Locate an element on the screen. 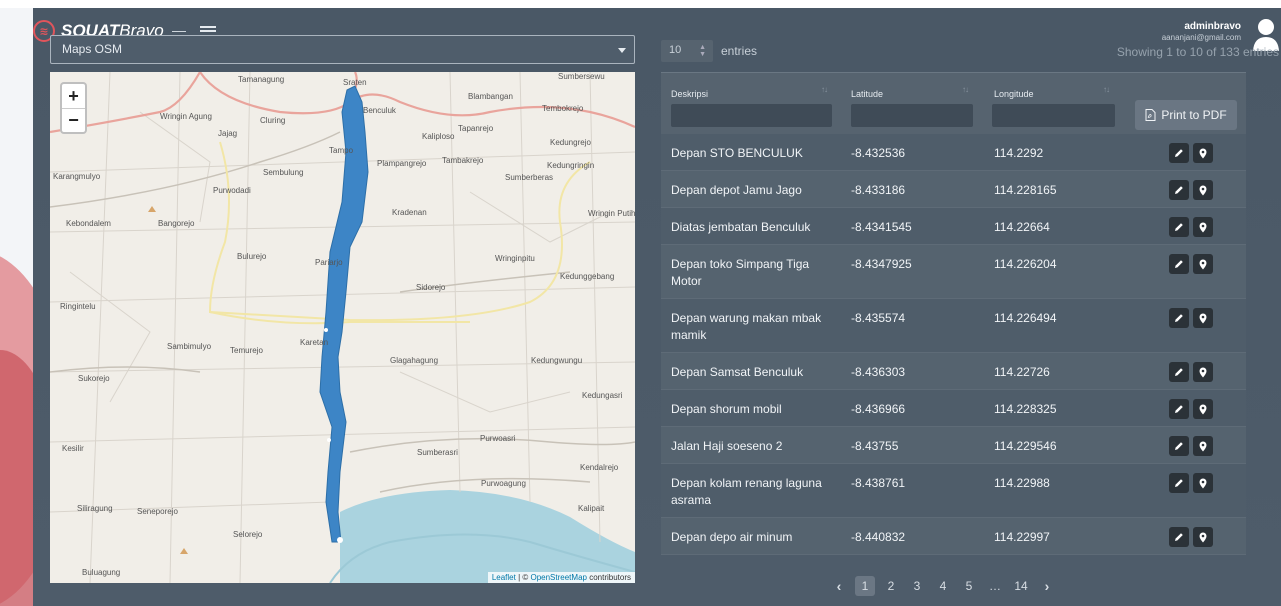 This screenshot has height=606, width=1281. column-header-latitude: Latitude is located at coordinates (867, 94).